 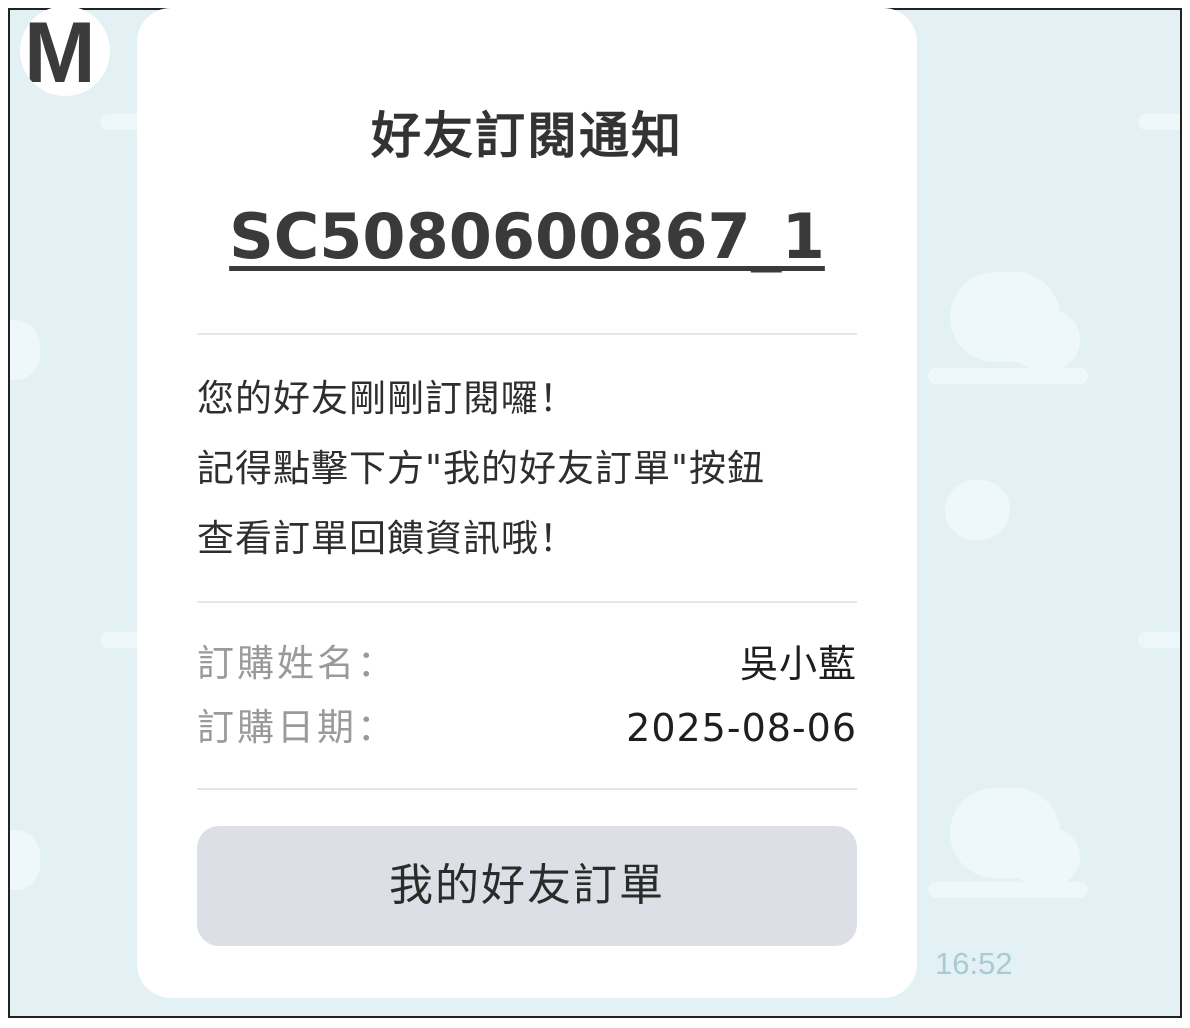 I want to click on message-body: 您的好友剛剛訂閱囉！ 記得點擊下方"我的好友訂單"按鈕 查看訂單回饋資訊哦！, so click(x=537, y=469).